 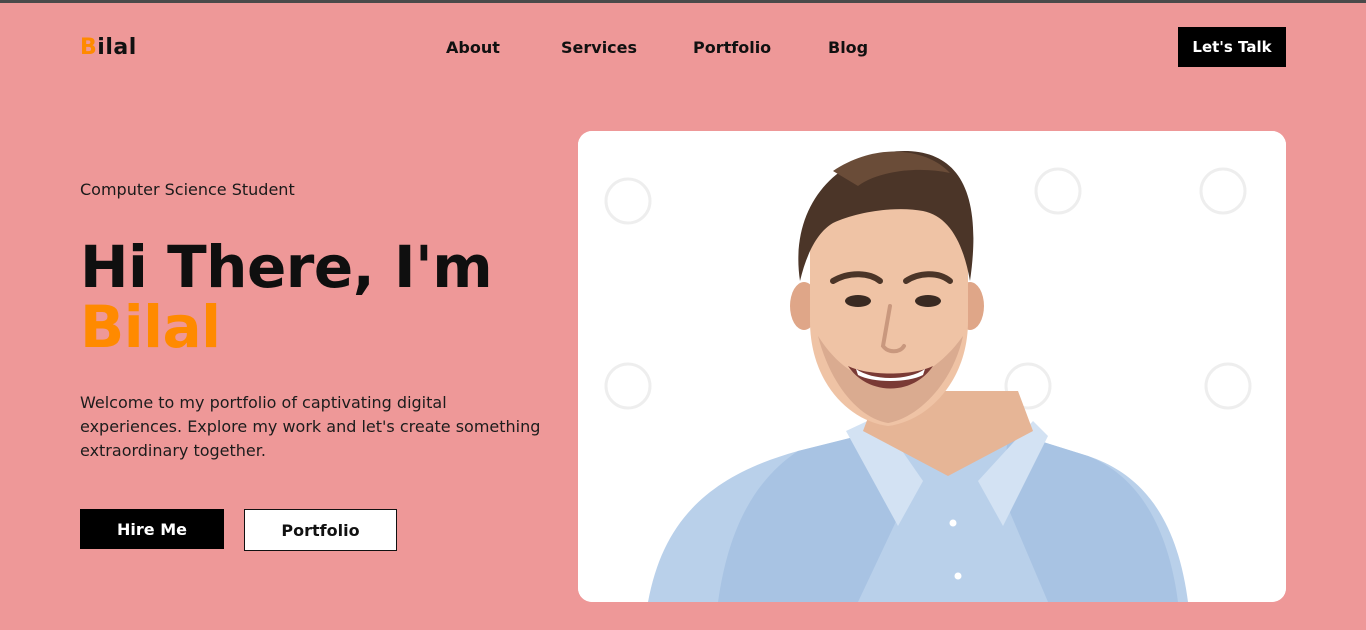 What do you see at coordinates (503, 47) in the screenshot?
I see `nav-about: About` at bounding box center [503, 47].